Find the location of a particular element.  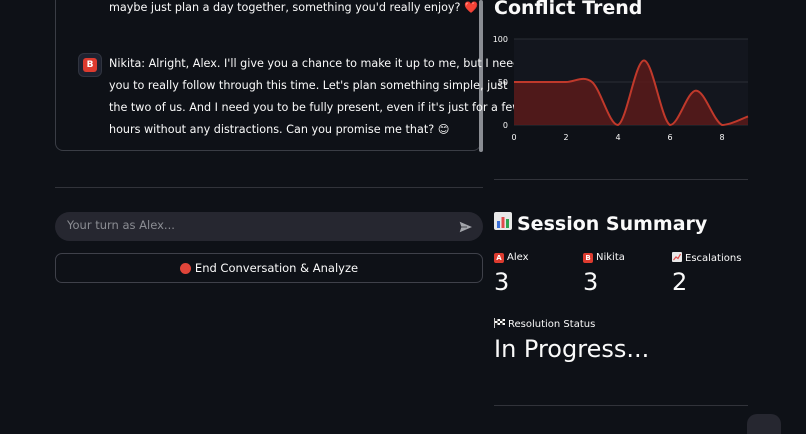

chart-x-tick-label: 4 is located at coordinates (617, 137).